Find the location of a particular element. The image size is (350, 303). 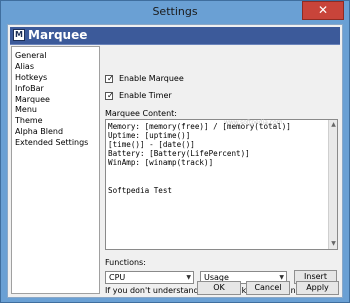

cancel-button: Cancel is located at coordinates (268, 288).